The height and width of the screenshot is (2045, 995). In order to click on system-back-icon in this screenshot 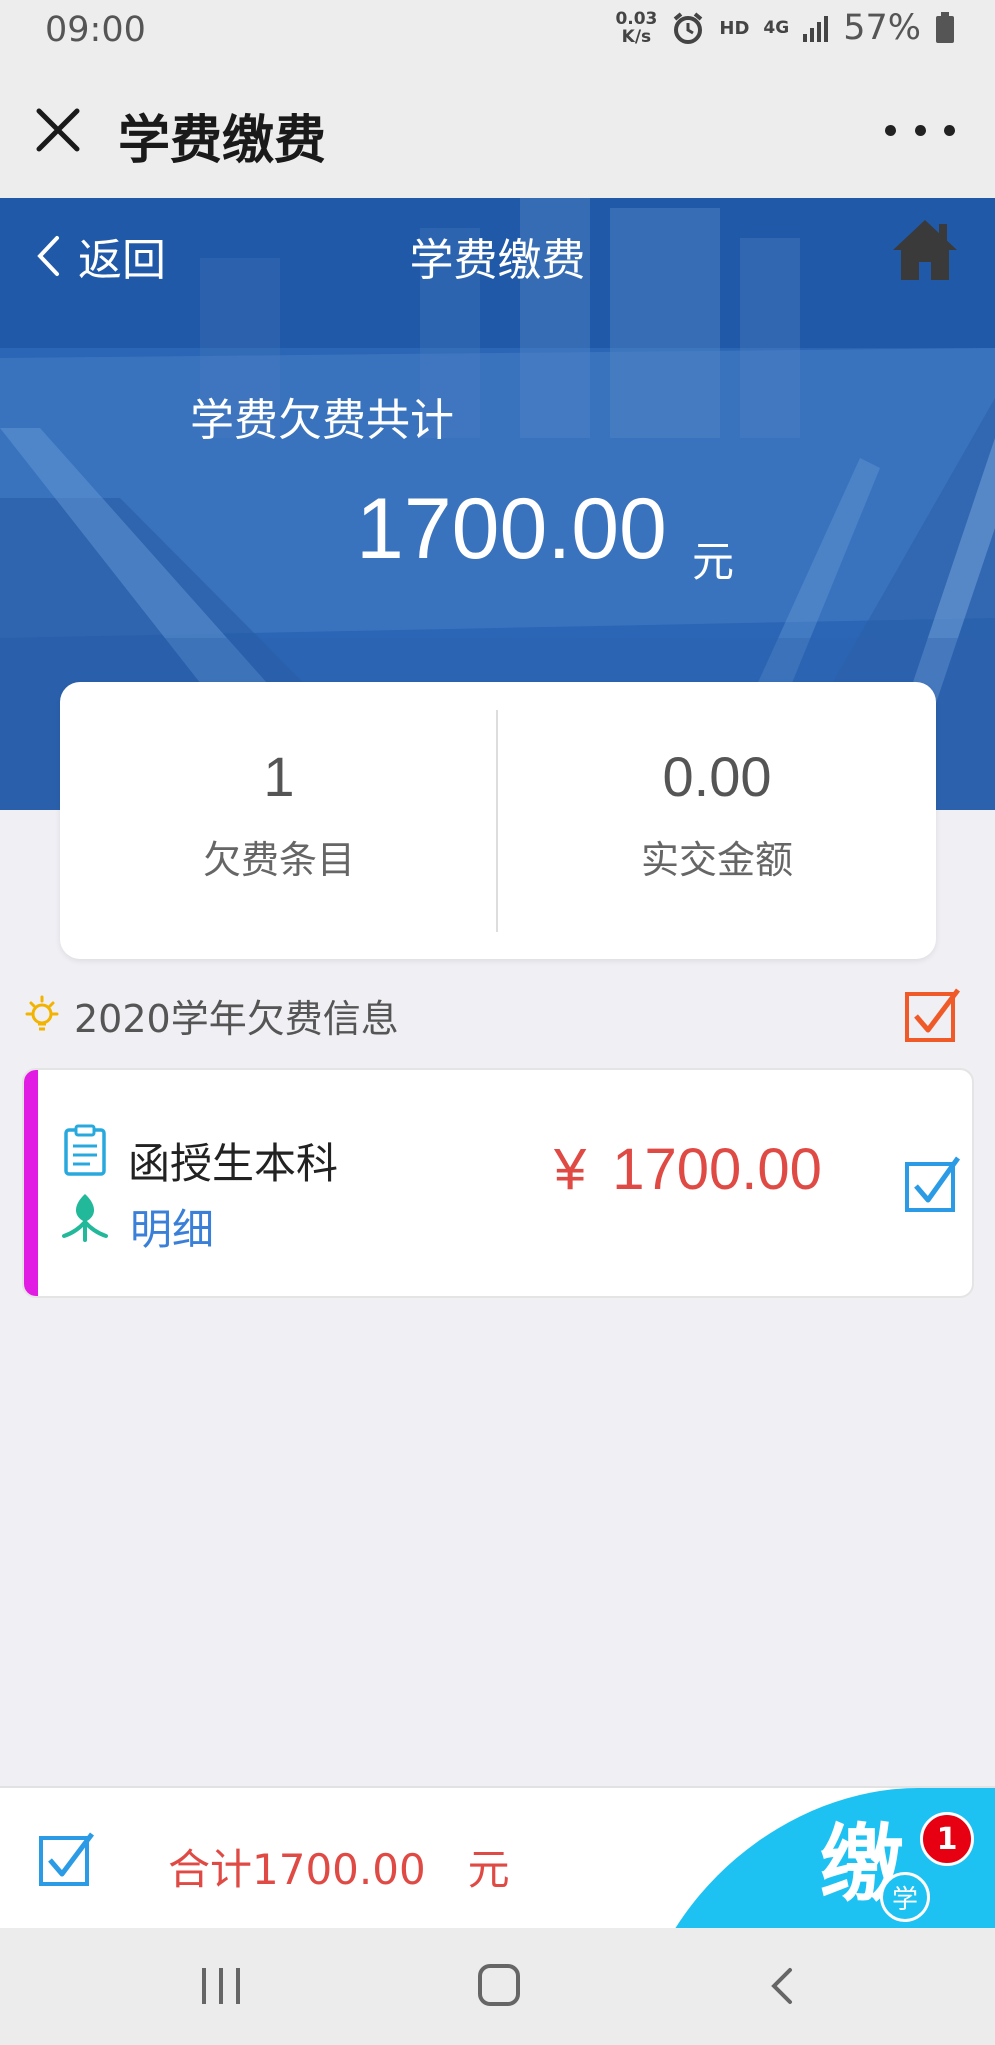, I will do `click(782, 1986)`.